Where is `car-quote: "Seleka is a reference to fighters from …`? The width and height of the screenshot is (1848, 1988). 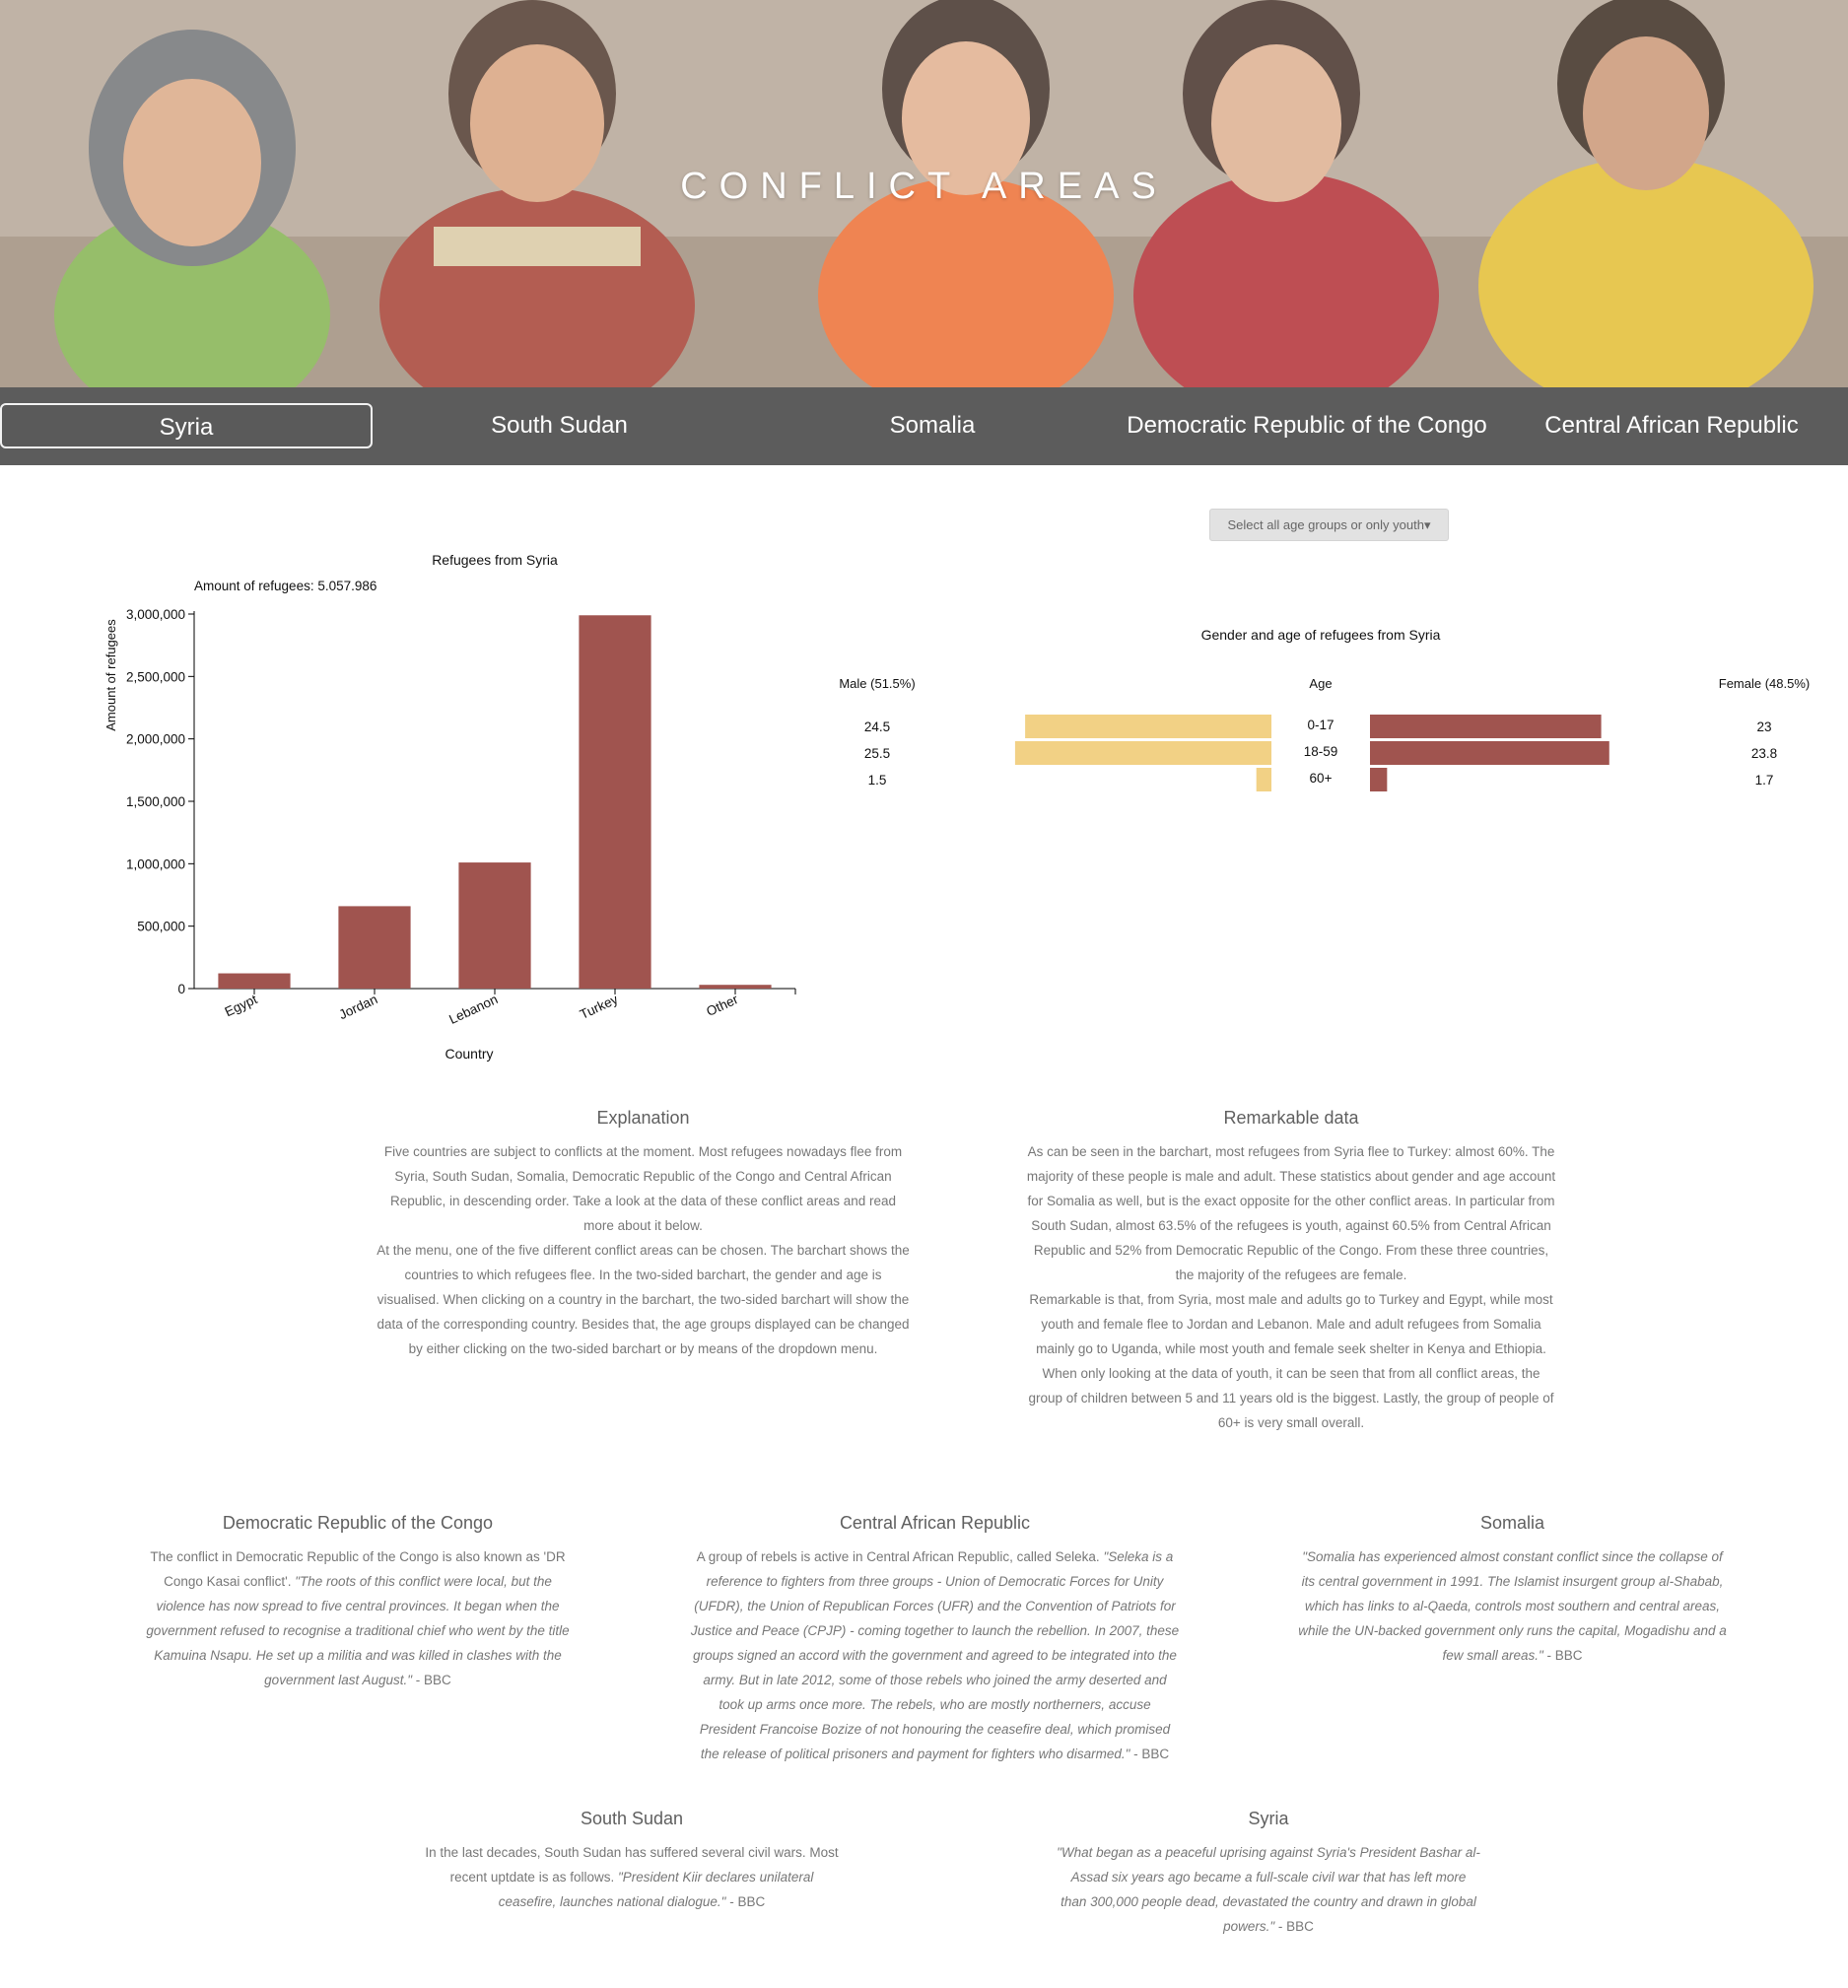
car-quote: "Seleka is a reference to fighters from … is located at coordinates (935, 1655).